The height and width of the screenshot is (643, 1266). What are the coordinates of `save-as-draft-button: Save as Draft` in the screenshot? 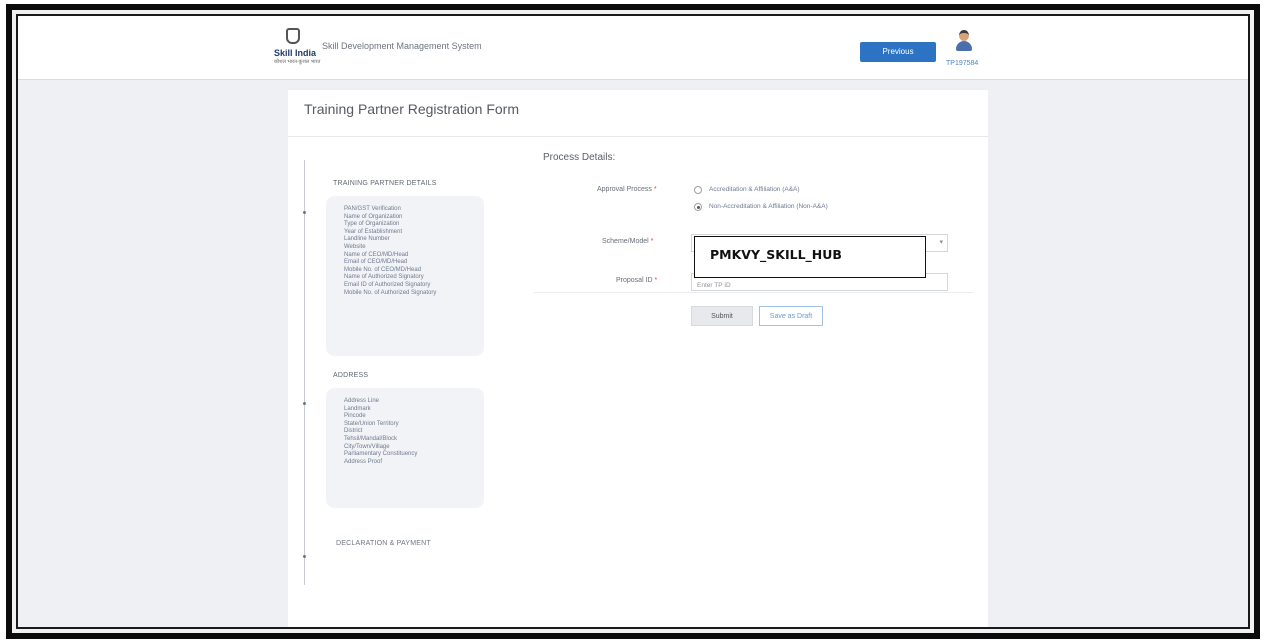 It's located at (791, 316).